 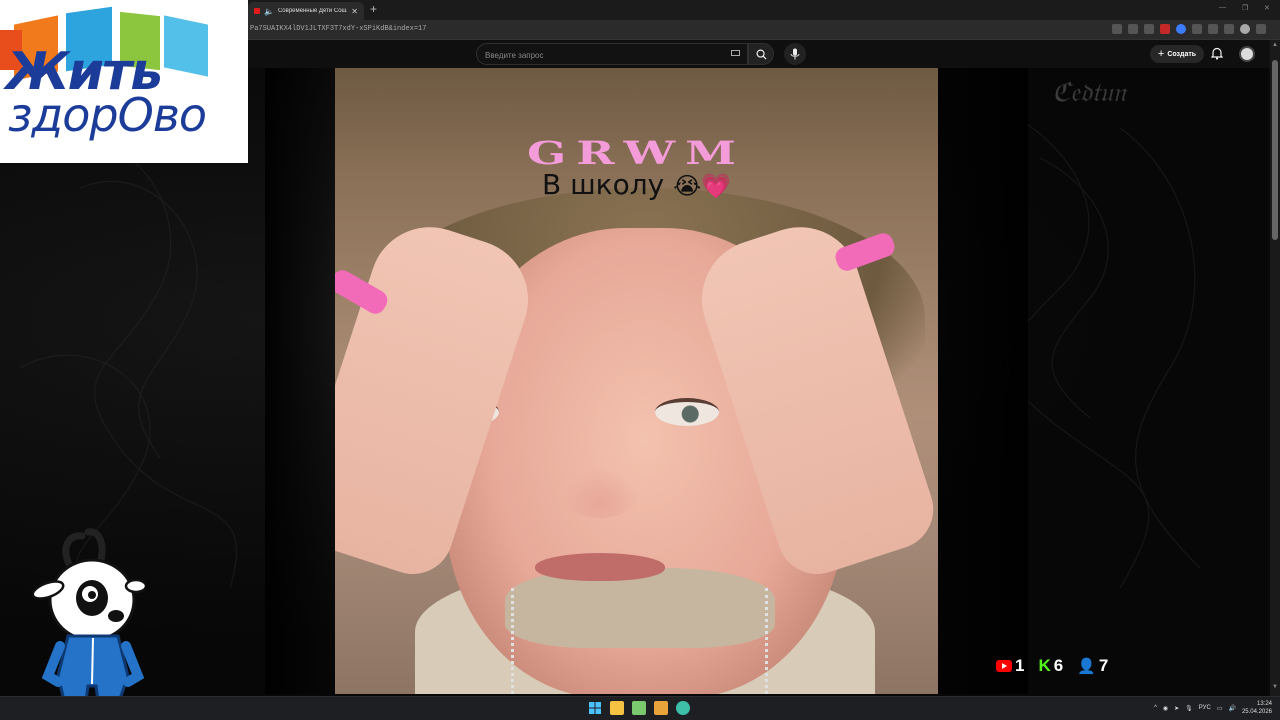 What do you see at coordinates (1189, 708) in the screenshot?
I see `microphone-tray-icon: 🎙` at bounding box center [1189, 708].